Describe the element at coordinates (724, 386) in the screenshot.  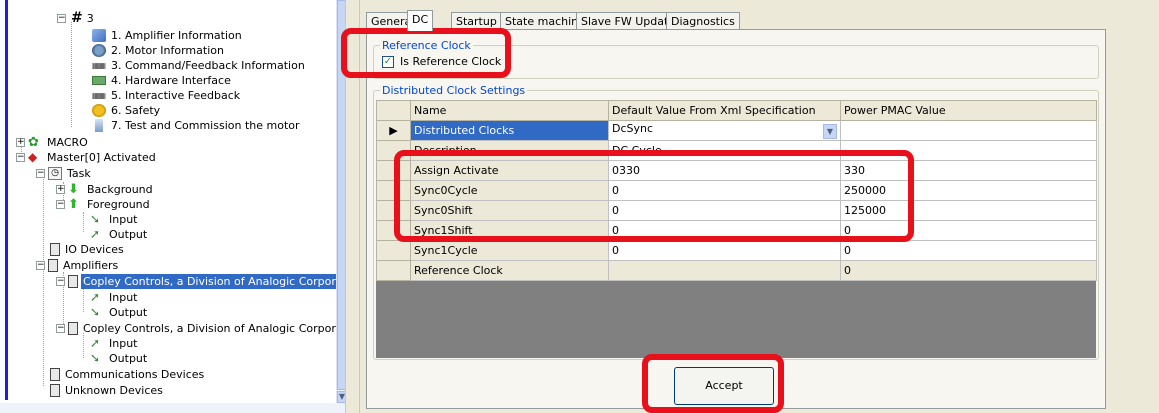
I see `accept-button: Accept` at that location.